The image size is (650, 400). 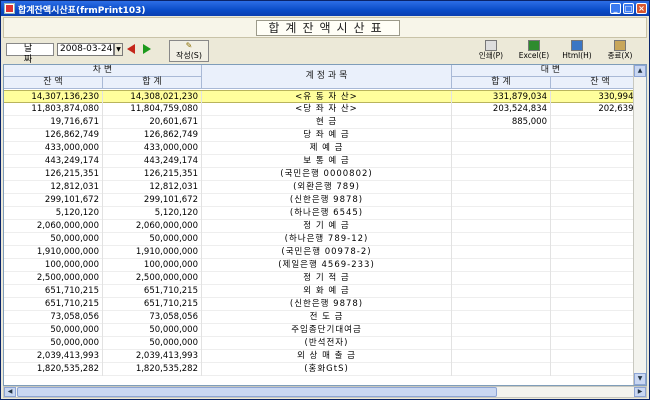 I want to click on table-row: 1,910,000,000 1,910,000,000 (국민은행 00978-2), so click(x=325, y=252).